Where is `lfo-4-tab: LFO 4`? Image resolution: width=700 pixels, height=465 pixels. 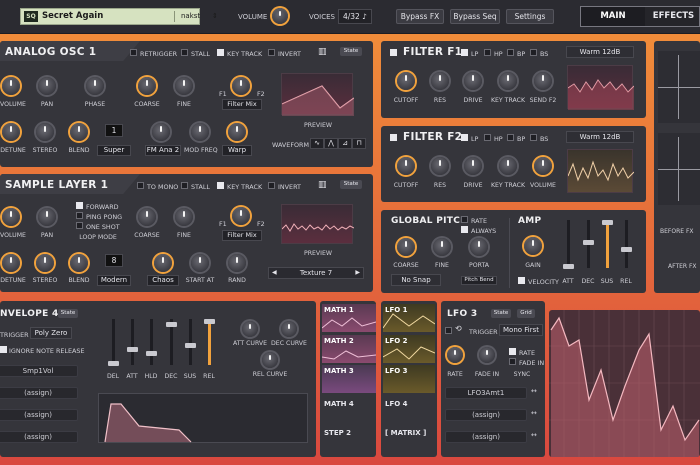 lfo-4-tab: LFO 4 is located at coordinates (396, 404).